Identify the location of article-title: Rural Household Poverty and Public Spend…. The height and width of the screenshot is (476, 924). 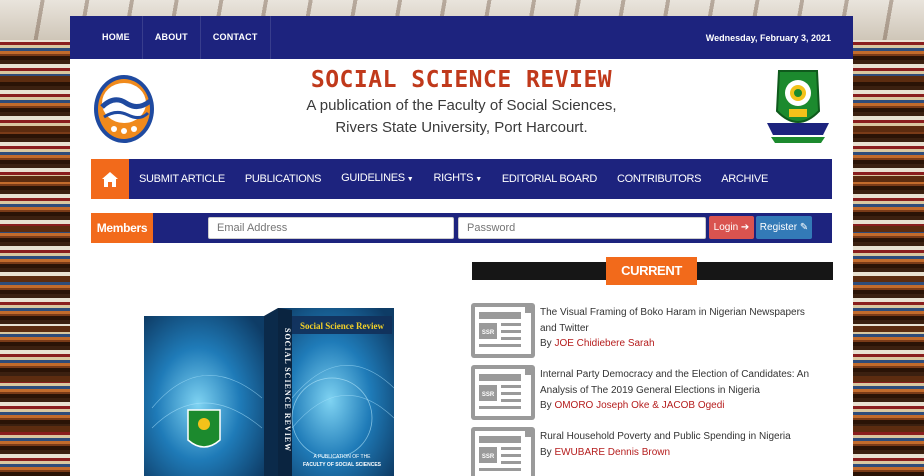
(681, 437).